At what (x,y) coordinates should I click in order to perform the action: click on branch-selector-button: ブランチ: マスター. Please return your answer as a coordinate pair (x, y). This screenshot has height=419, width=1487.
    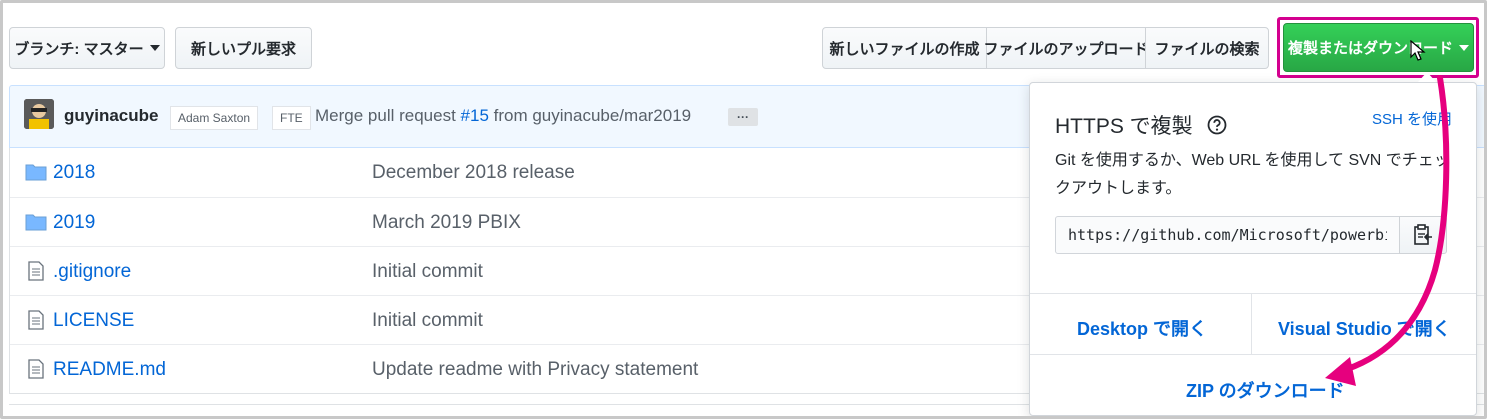
    Looking at the image, I should click on (87, 48).